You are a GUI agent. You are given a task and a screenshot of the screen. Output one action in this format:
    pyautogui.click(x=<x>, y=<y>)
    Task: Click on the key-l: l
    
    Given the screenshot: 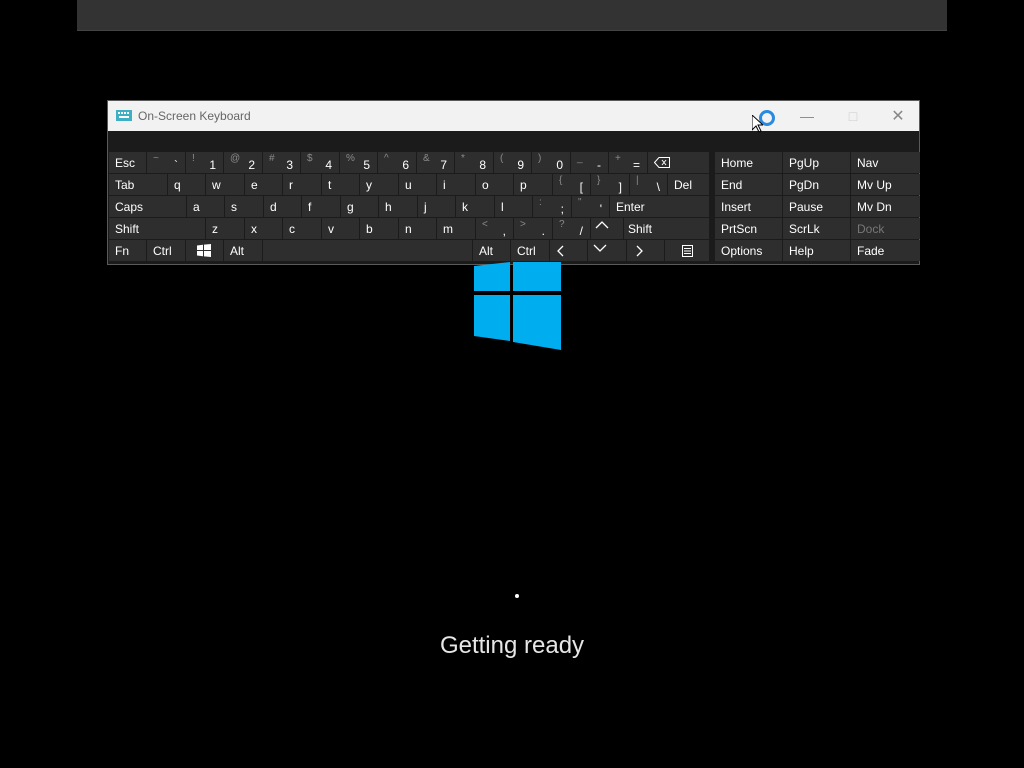 What is the action you would take?
    pyautogui.click(x=513, y=206)
    